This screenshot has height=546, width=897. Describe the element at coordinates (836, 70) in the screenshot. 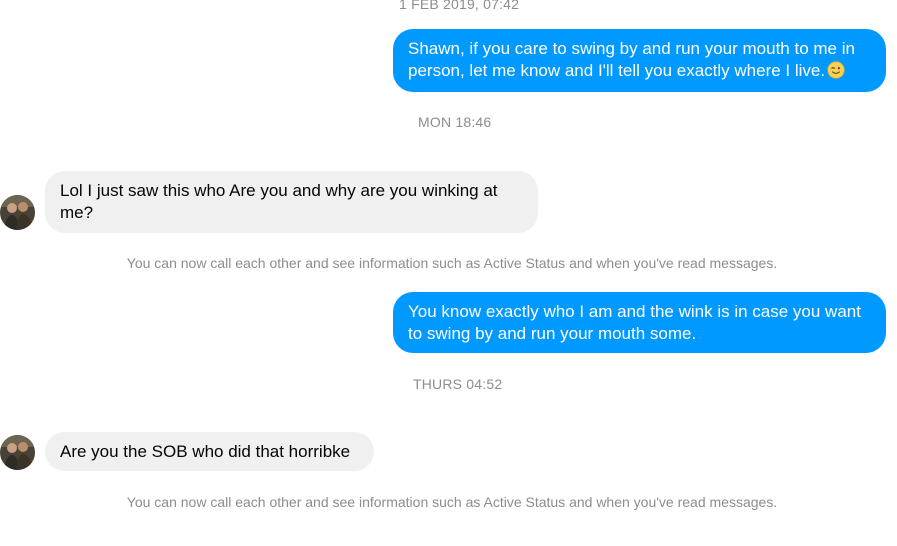

I see `winking-face-emoji-icon` at that location.